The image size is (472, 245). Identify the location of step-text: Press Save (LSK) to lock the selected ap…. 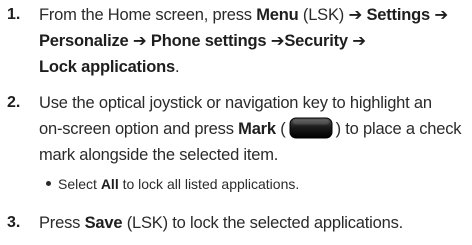
(254, 223).